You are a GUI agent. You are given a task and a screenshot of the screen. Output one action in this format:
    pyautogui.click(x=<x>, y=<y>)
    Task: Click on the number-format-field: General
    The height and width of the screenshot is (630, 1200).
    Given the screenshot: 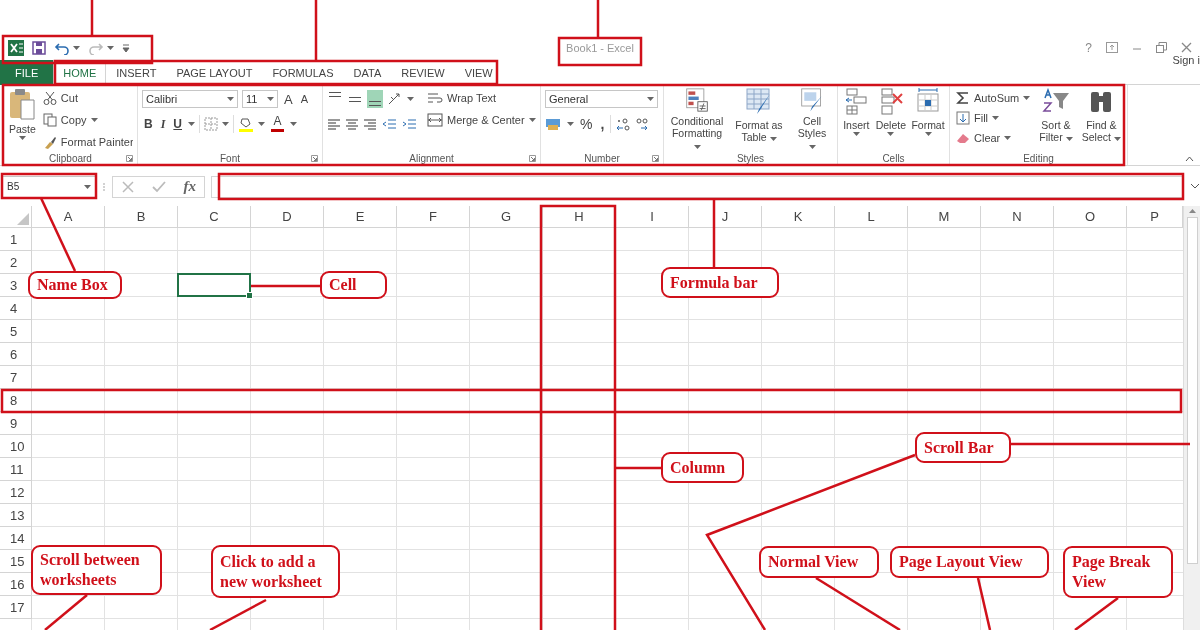 What is the action you would take?
    pyautogui.click(x=601, y=99)
    